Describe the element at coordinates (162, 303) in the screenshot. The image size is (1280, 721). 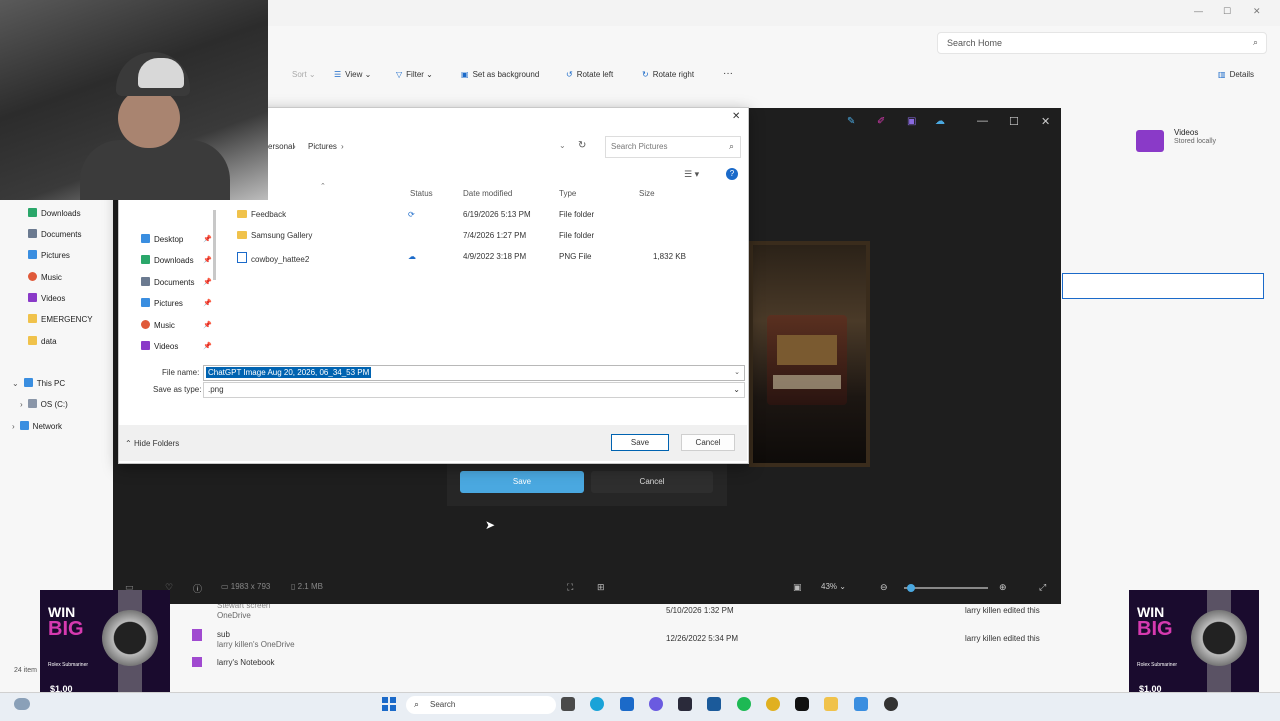
I see `nav-item-pictures: Pictures` at that location.